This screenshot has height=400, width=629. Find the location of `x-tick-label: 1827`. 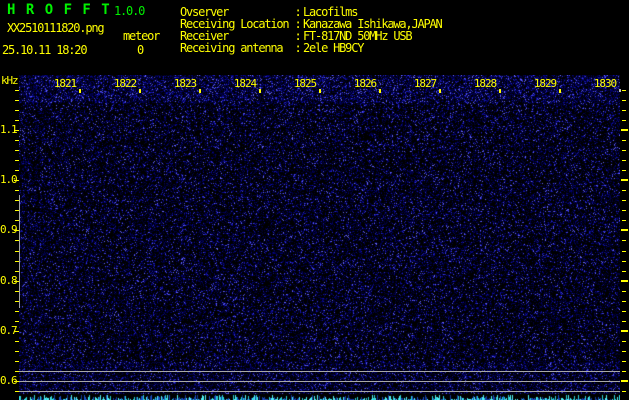

x-tick-label: 1827 is located at coordinates (425, 83).